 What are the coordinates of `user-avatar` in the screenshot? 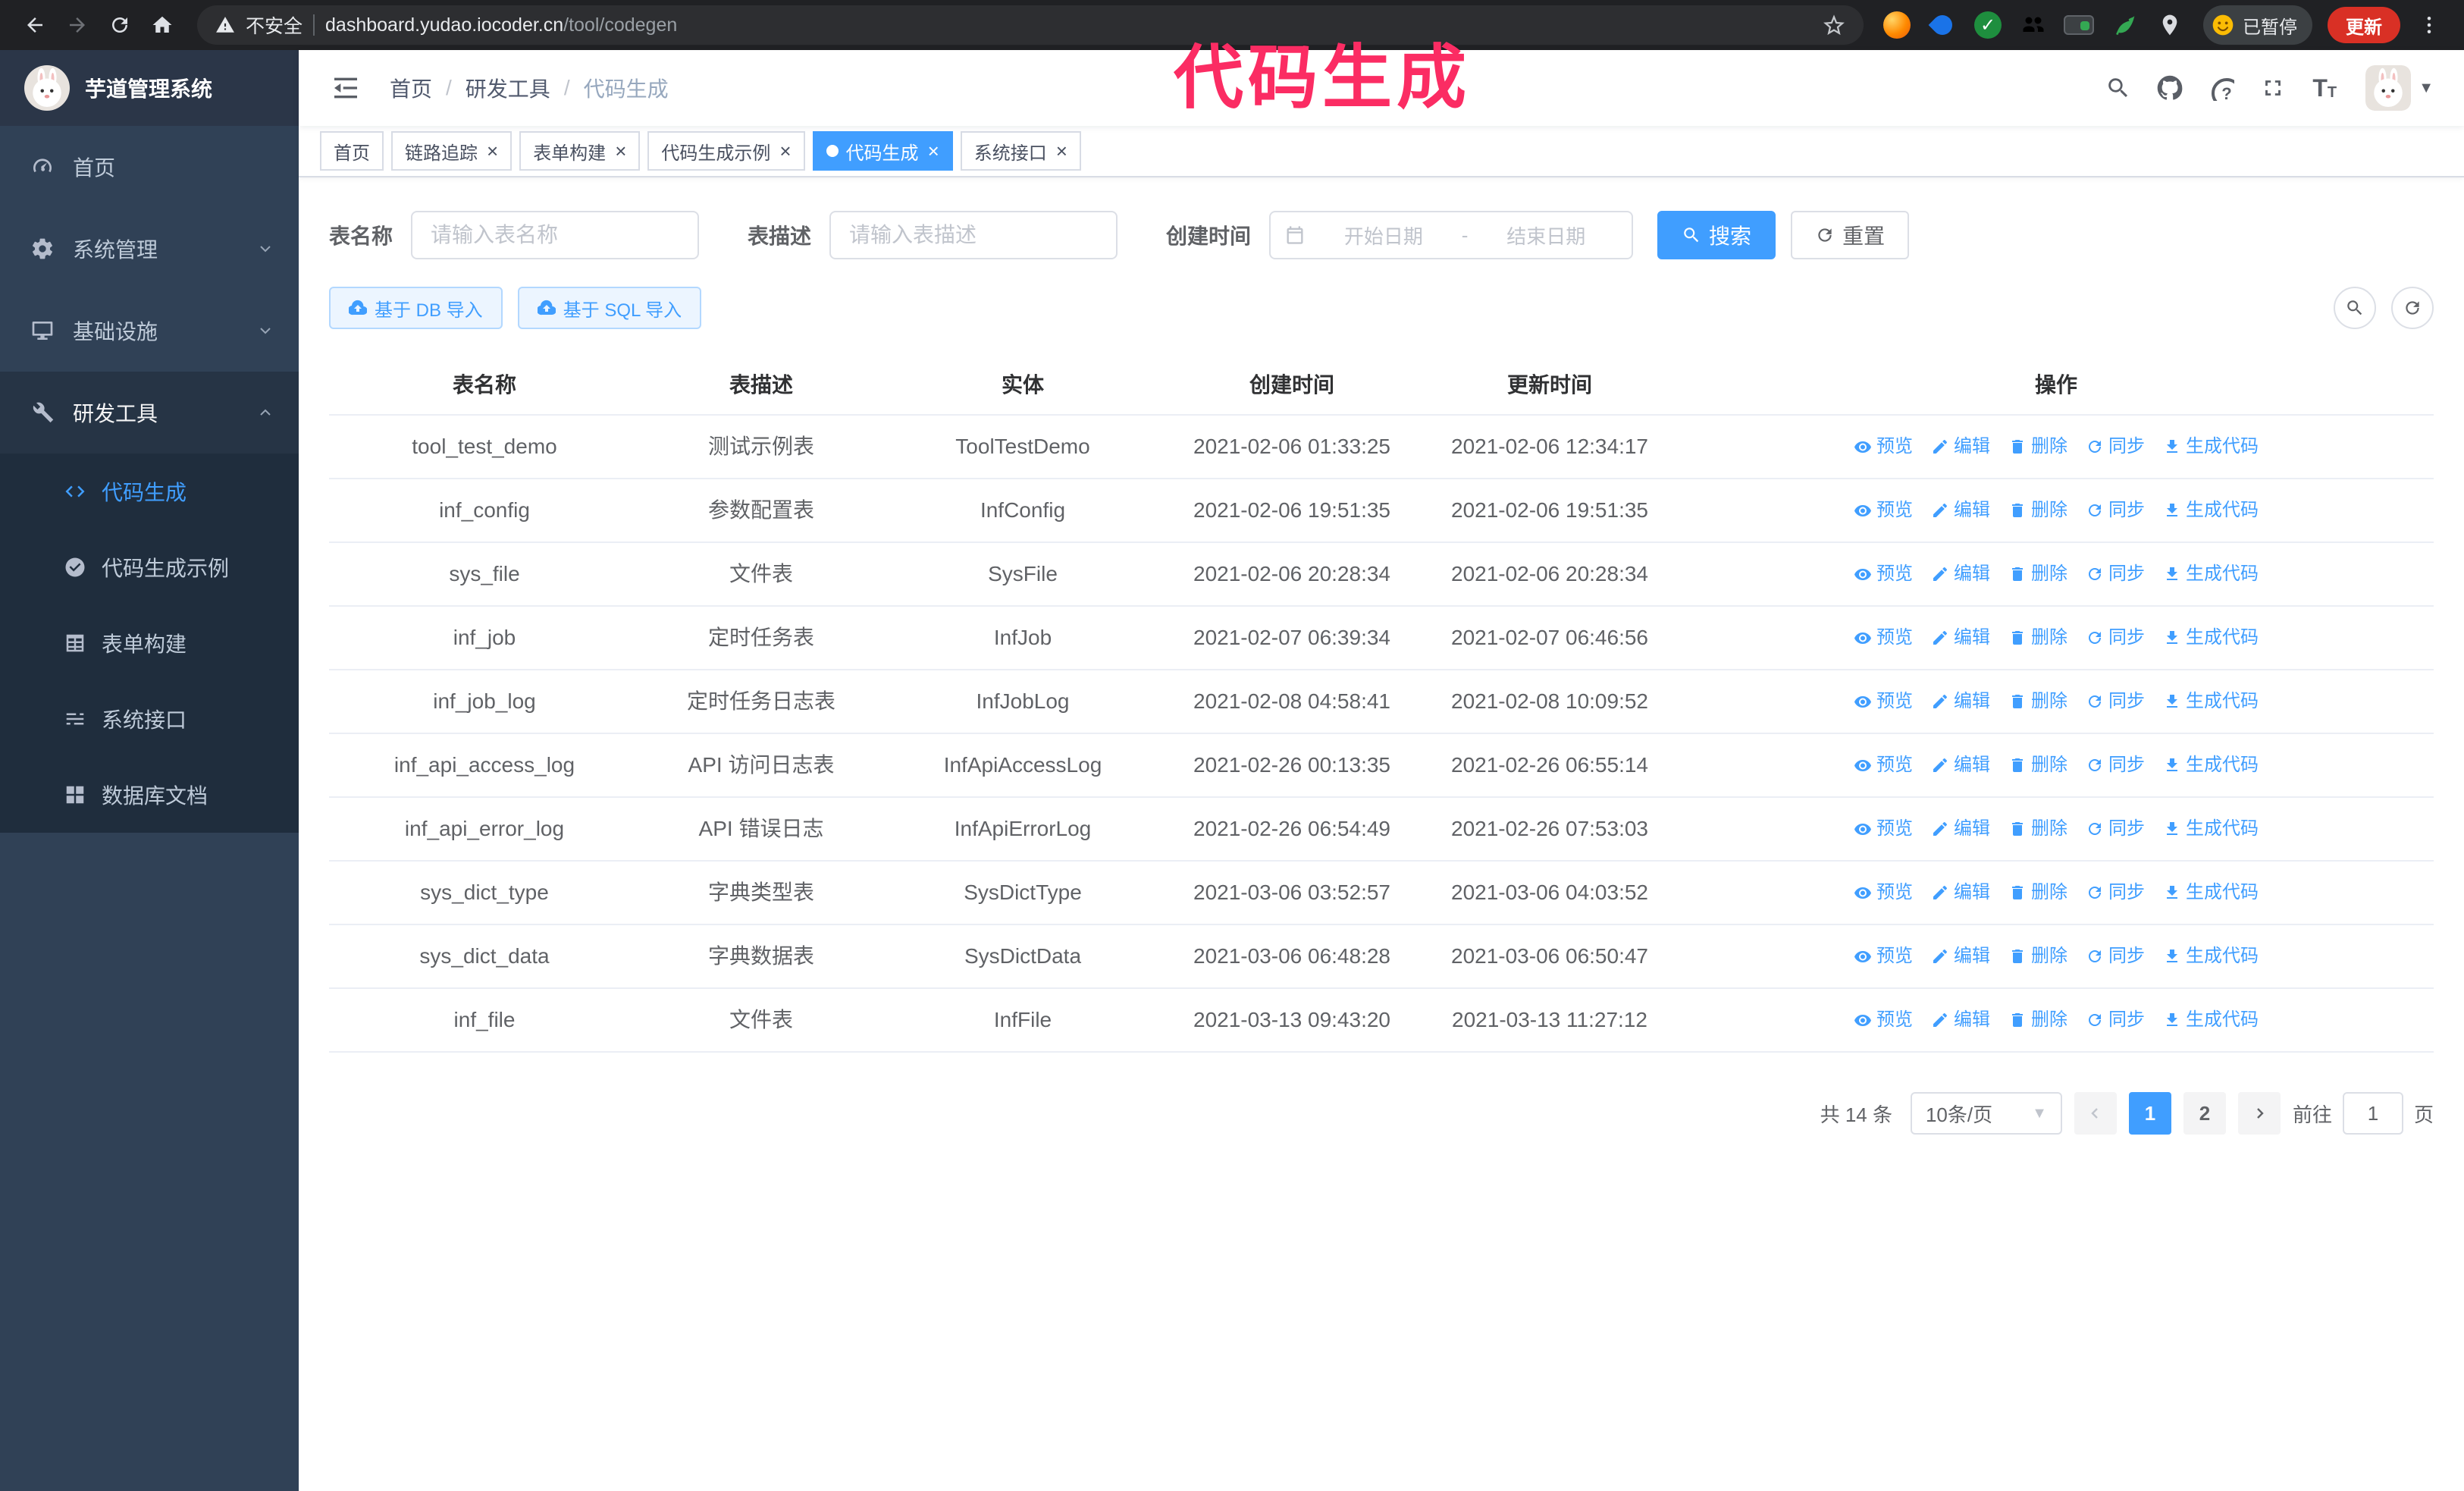 It's located at (2388, 88).